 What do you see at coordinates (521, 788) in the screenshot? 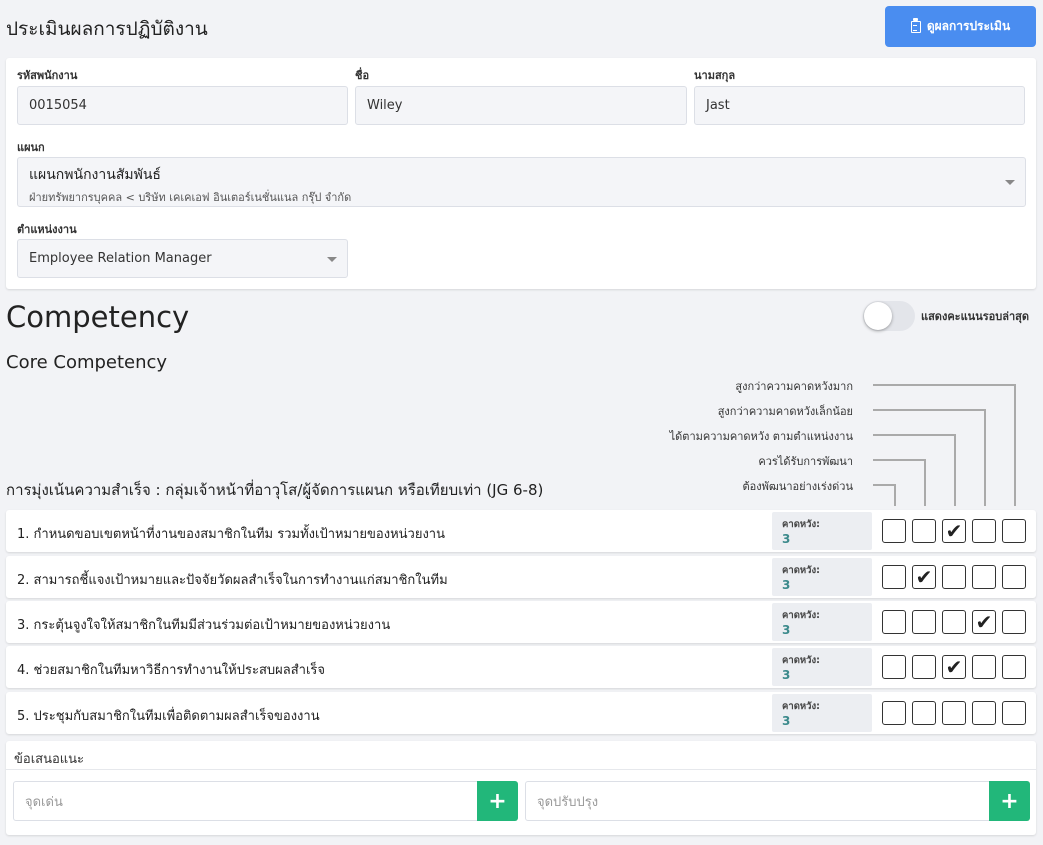
I see `suggestion-card: ข้อเสนอแนะ จุดเด่น + จุดปรับปรุง +` at bounding box center [521, 788].